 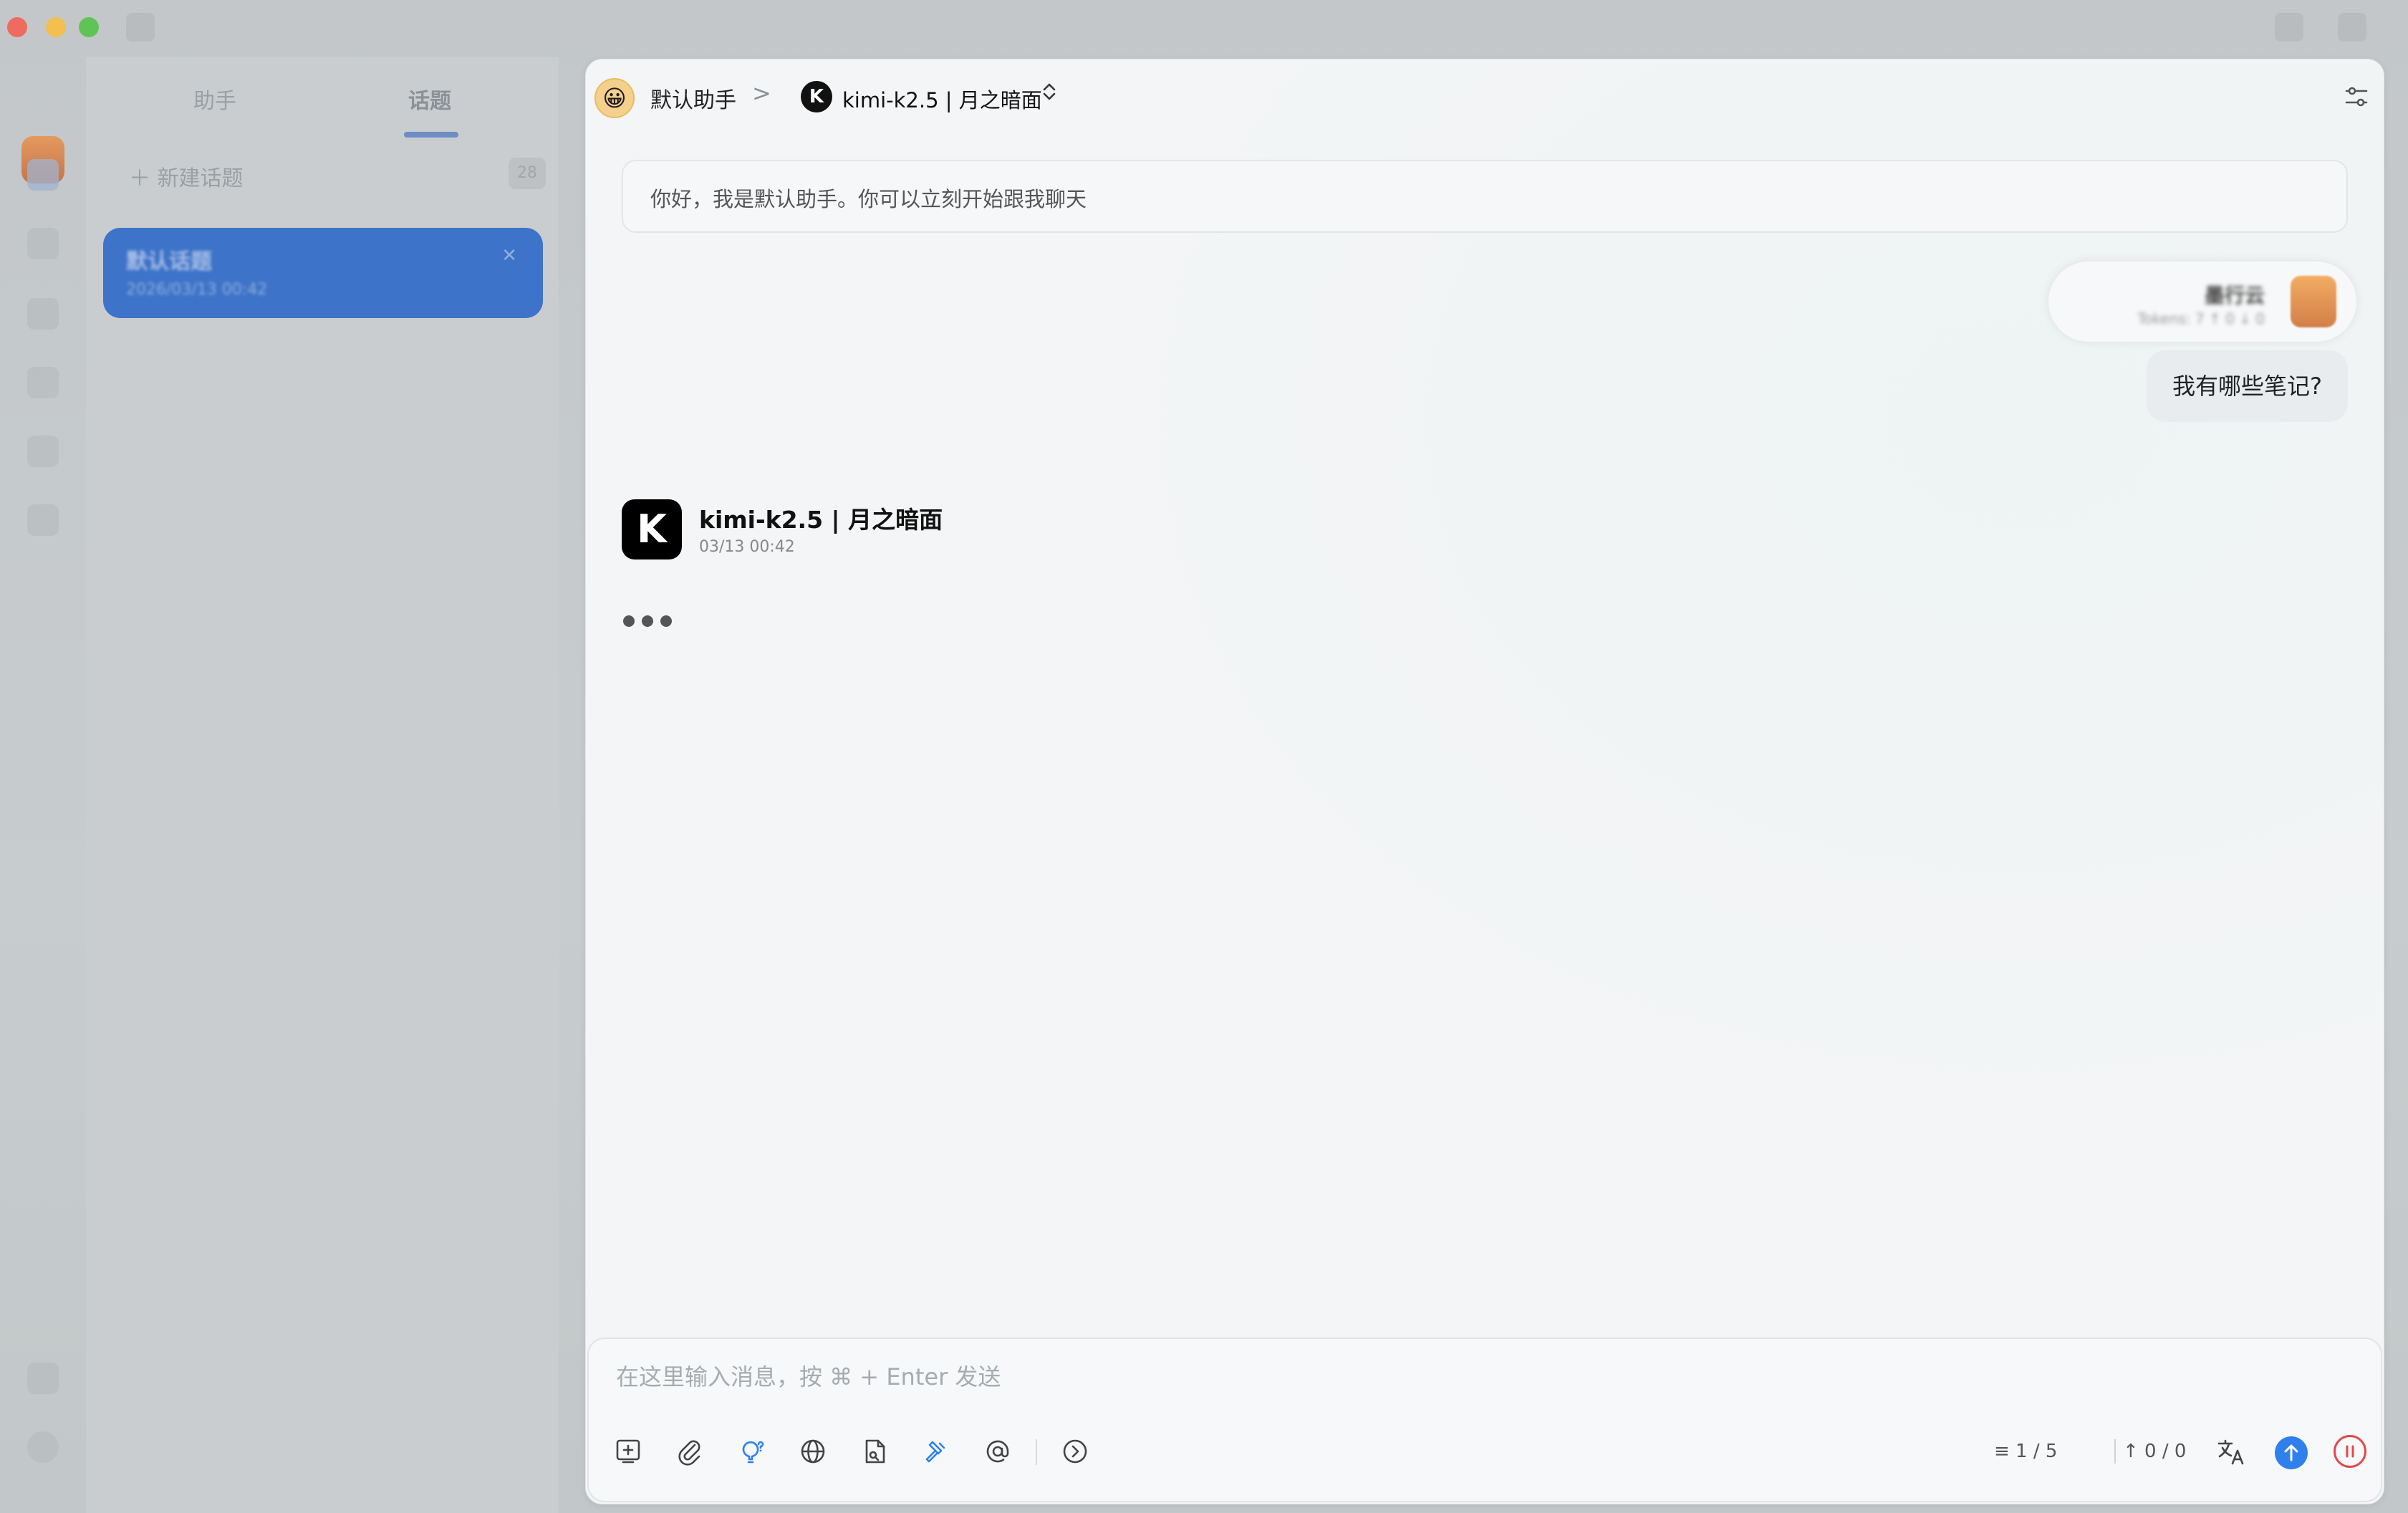 I want to click on model-message-name: kimi-k2.5 | 月之暗面, so click(x=821, y=520).